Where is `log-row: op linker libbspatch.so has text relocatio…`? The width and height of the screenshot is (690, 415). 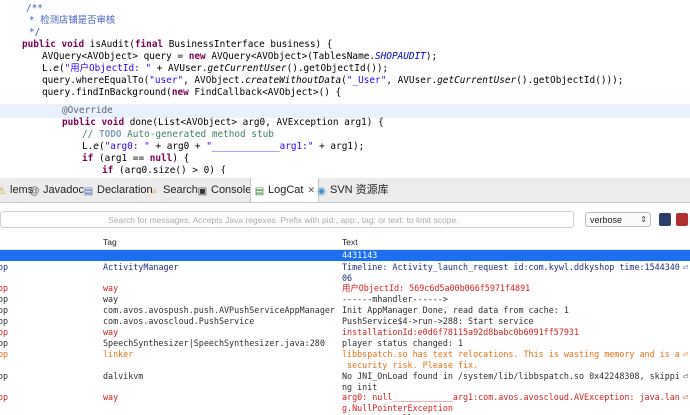 log-row: op linker libbspatch.so has text relocatio… is located at coordinates (345, 359).